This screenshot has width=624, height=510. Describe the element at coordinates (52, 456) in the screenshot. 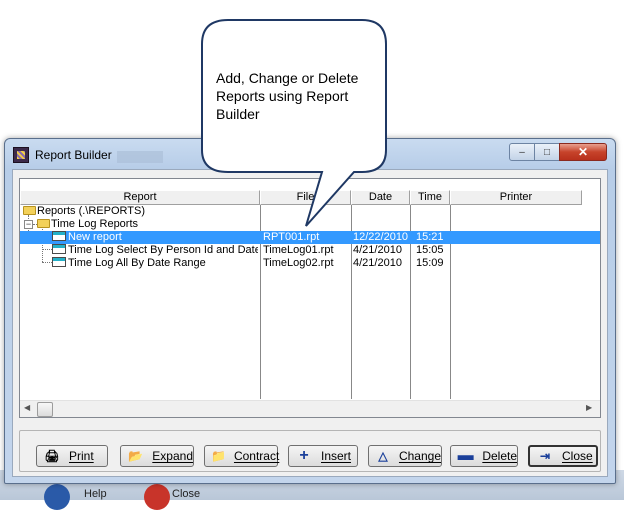

I see `printer-icon: 🖨` at that location.